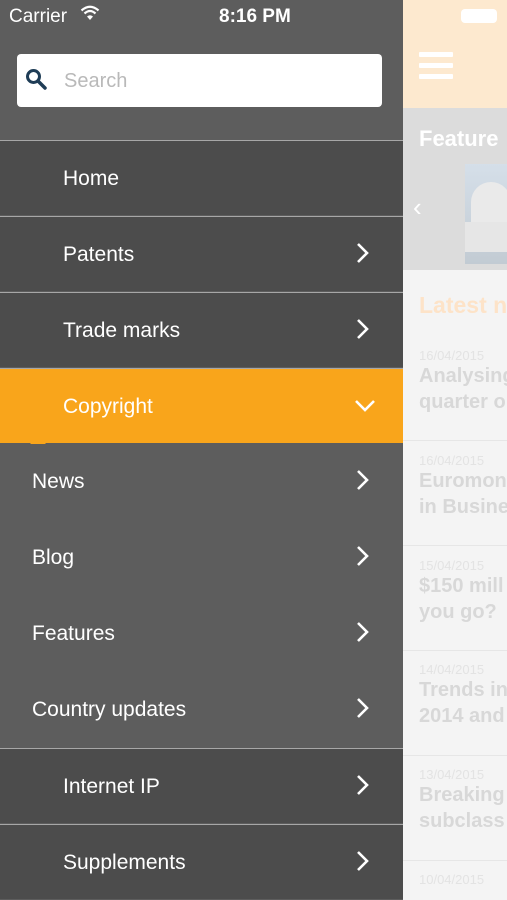  Describe the element at coordinates (452, 669) in the screenshot. I see `article-date: 14/04/2015` at that location.